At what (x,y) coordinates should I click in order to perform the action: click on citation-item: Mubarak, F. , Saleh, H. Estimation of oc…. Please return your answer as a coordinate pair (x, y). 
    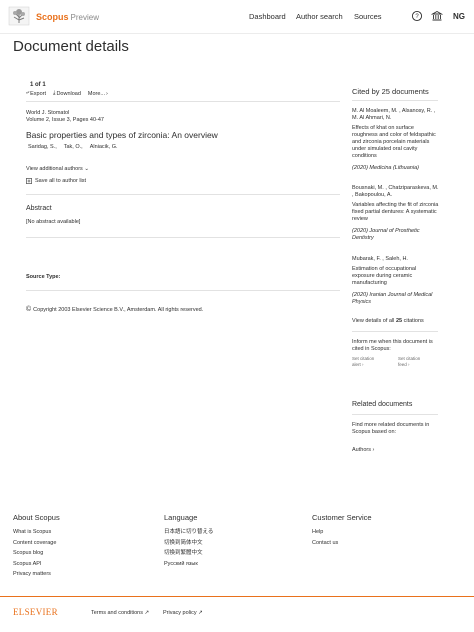
    Looking at the image, I should click on (396, 281).